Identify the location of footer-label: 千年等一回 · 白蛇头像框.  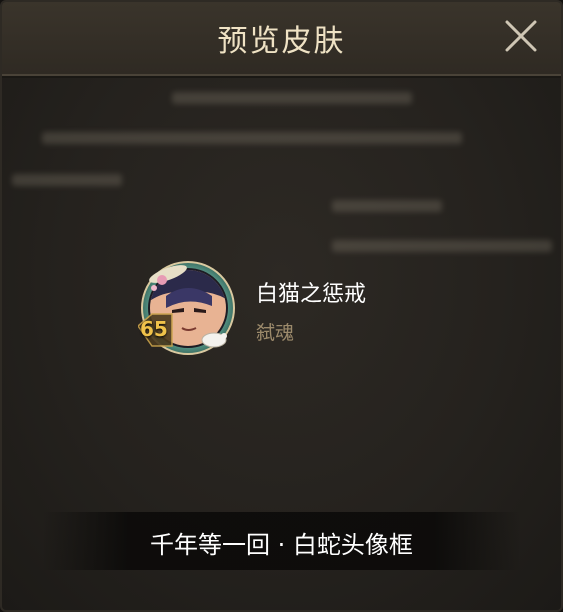
(281, 545).